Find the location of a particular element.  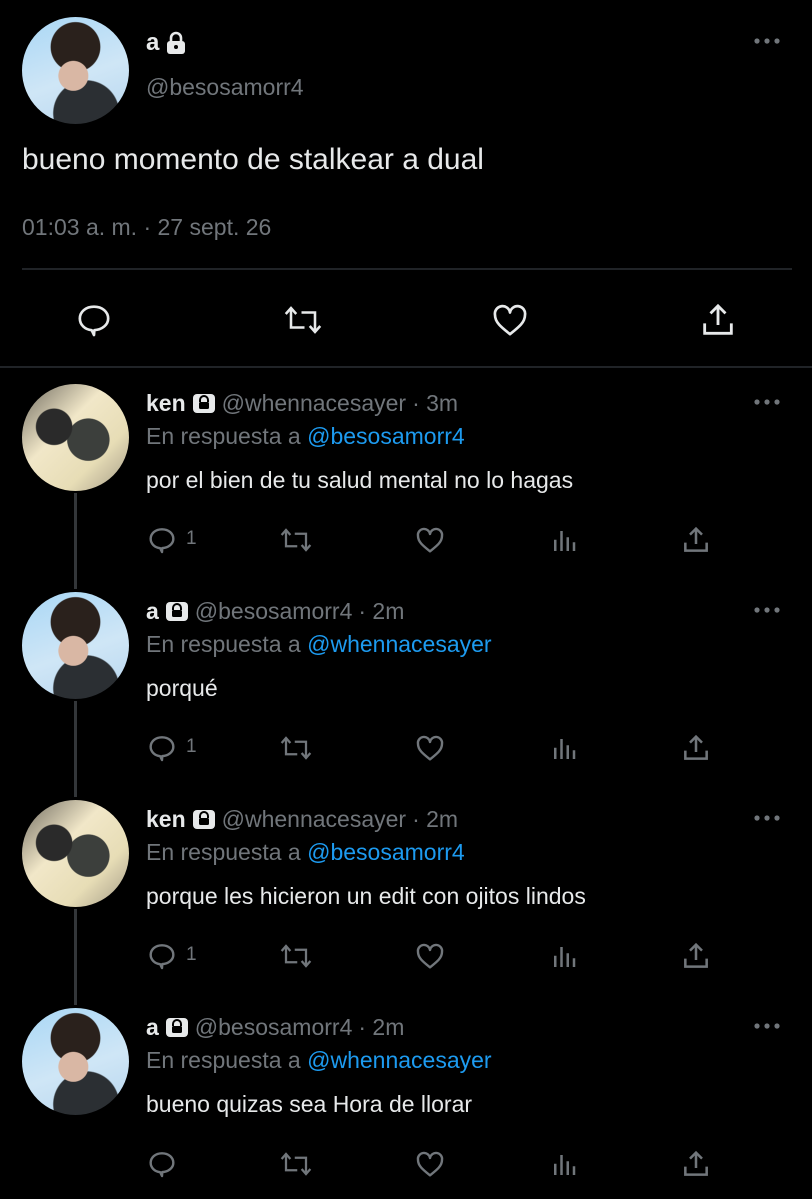

reply-header: ken @whennacesayer · 2m is located at coordinates (302, 819).